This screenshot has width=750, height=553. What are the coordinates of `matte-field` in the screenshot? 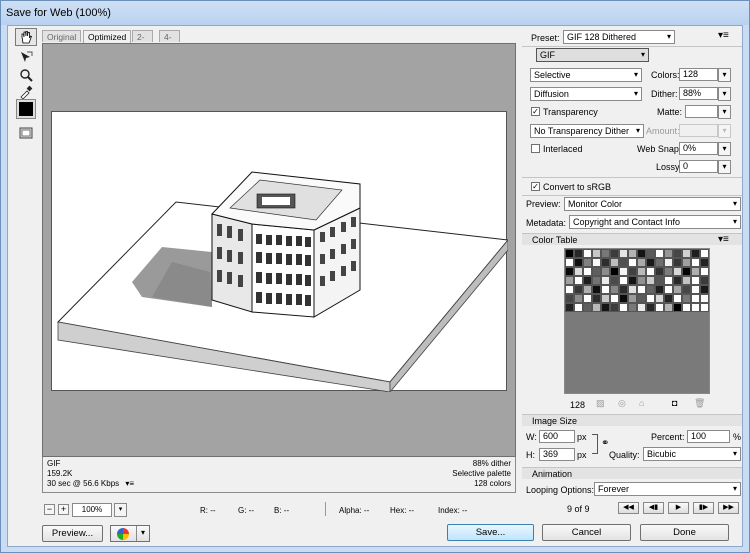 It's located at (701, 111).